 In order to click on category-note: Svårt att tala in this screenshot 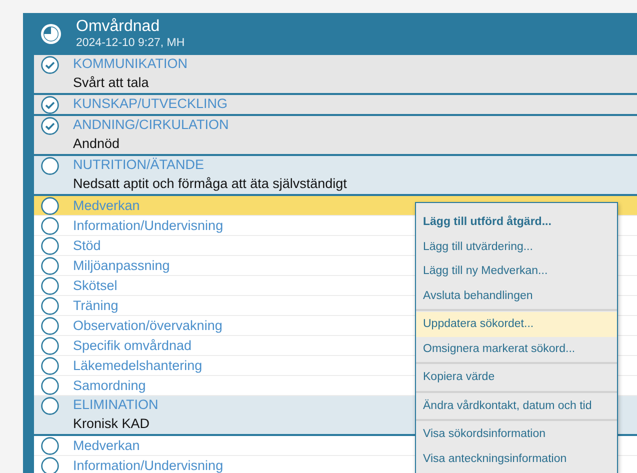, I will do `click(111, 83)`.